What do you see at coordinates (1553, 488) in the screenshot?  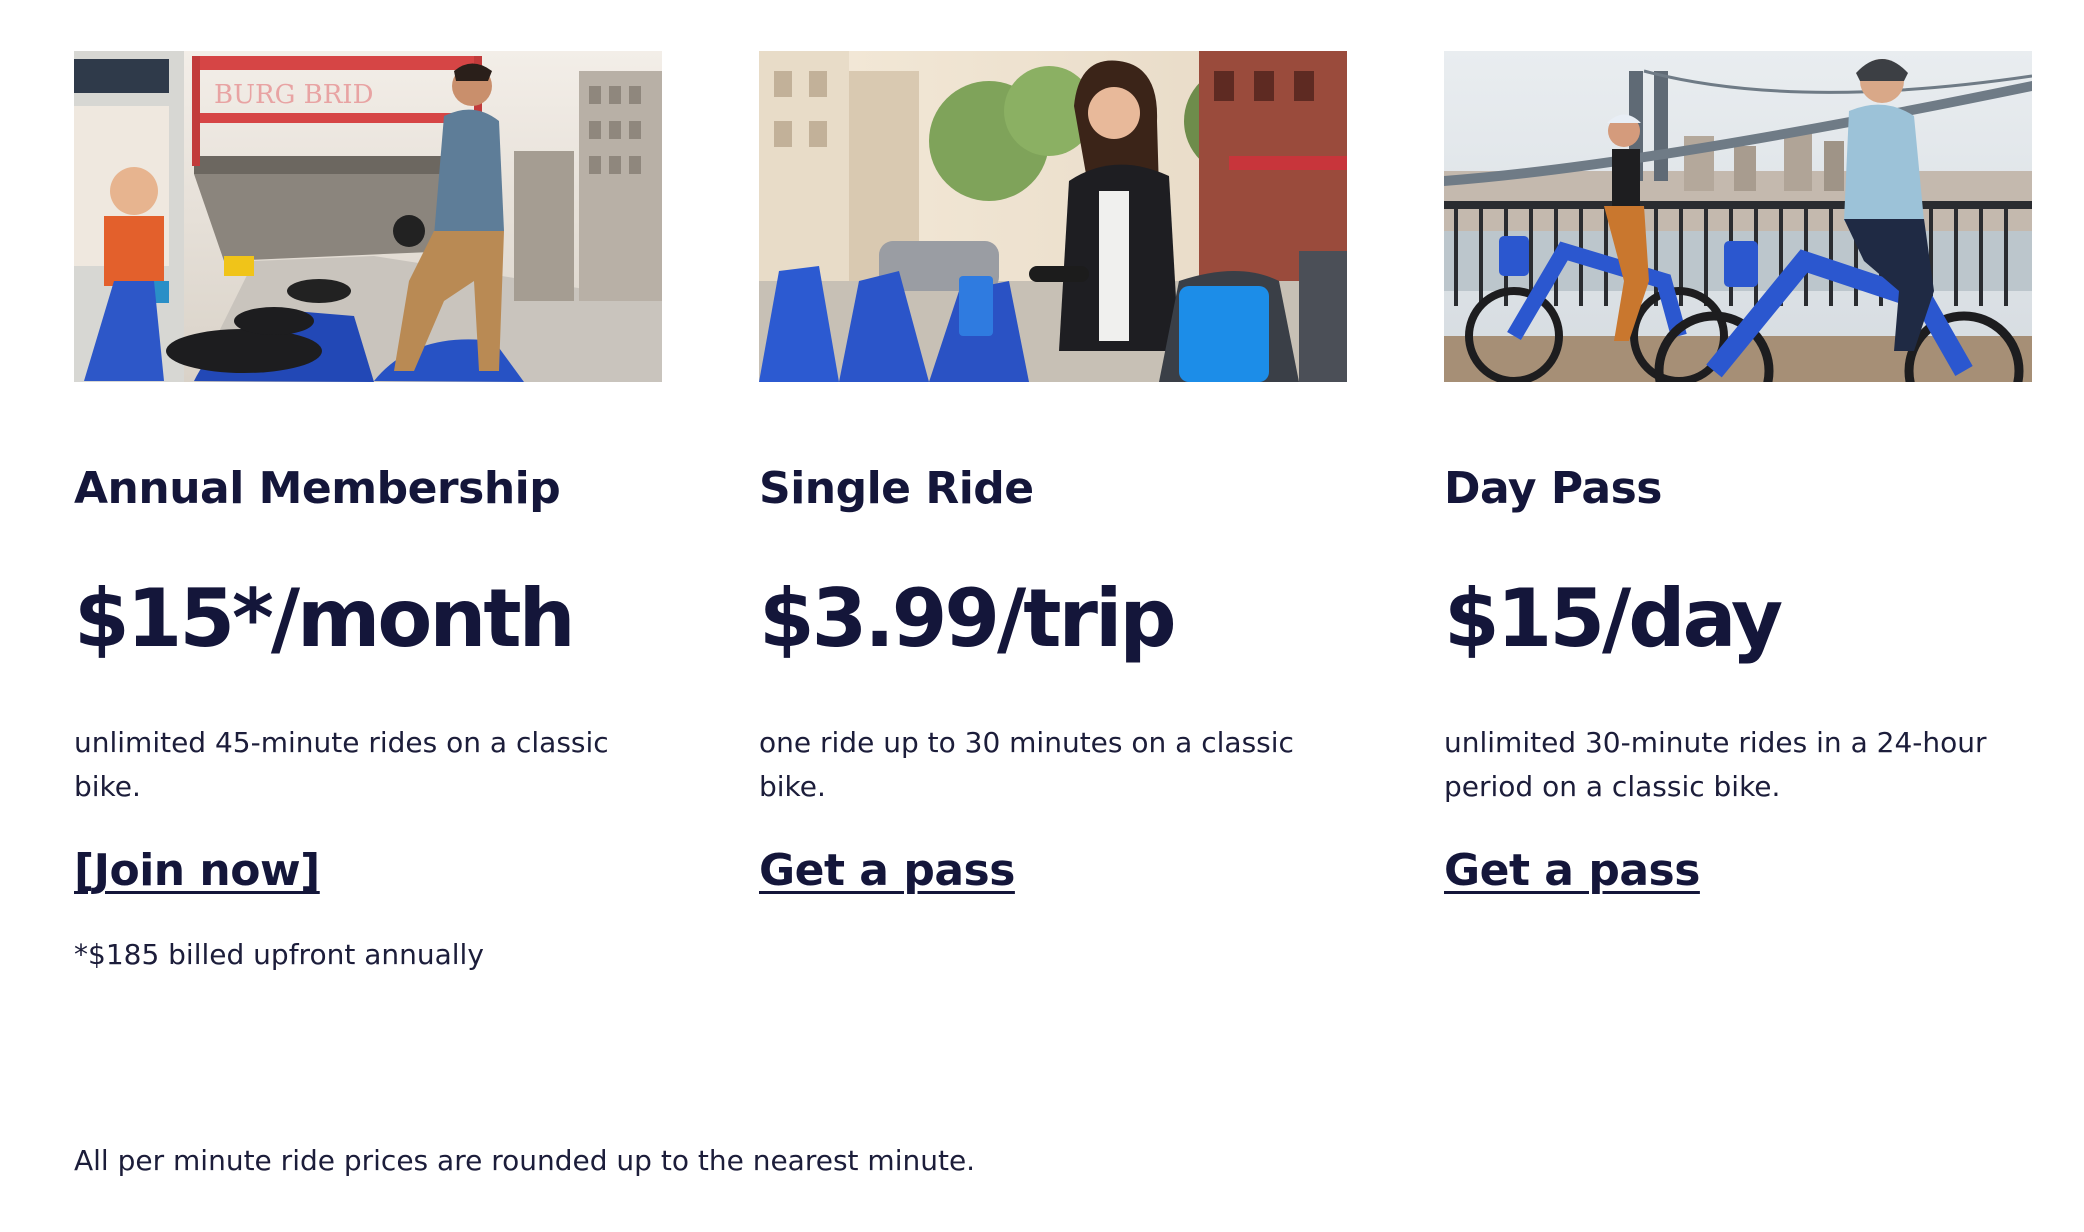 I see `plan-title: Day Pass` at bounding box center [1553, 488].